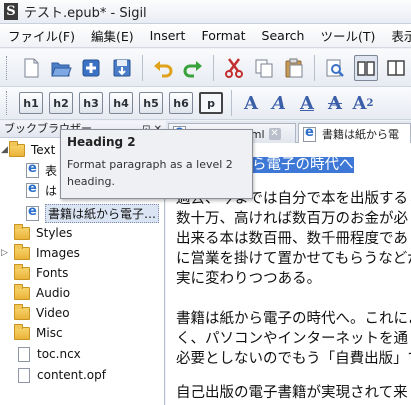 This screenshot has height=405, width=411. Describe the element at coordinates (205, 12) in the screenshot. I see `title-bar: S テスト.epub* - Sigil` at that location.